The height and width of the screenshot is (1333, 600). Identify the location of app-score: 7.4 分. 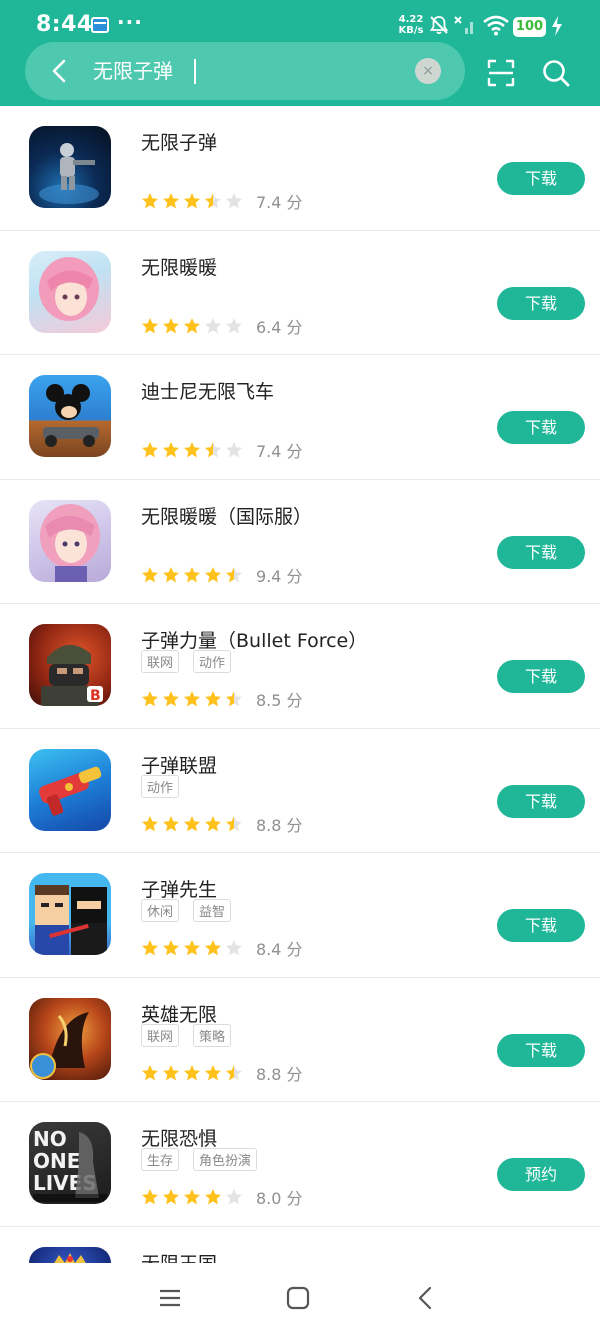
(279, 202).